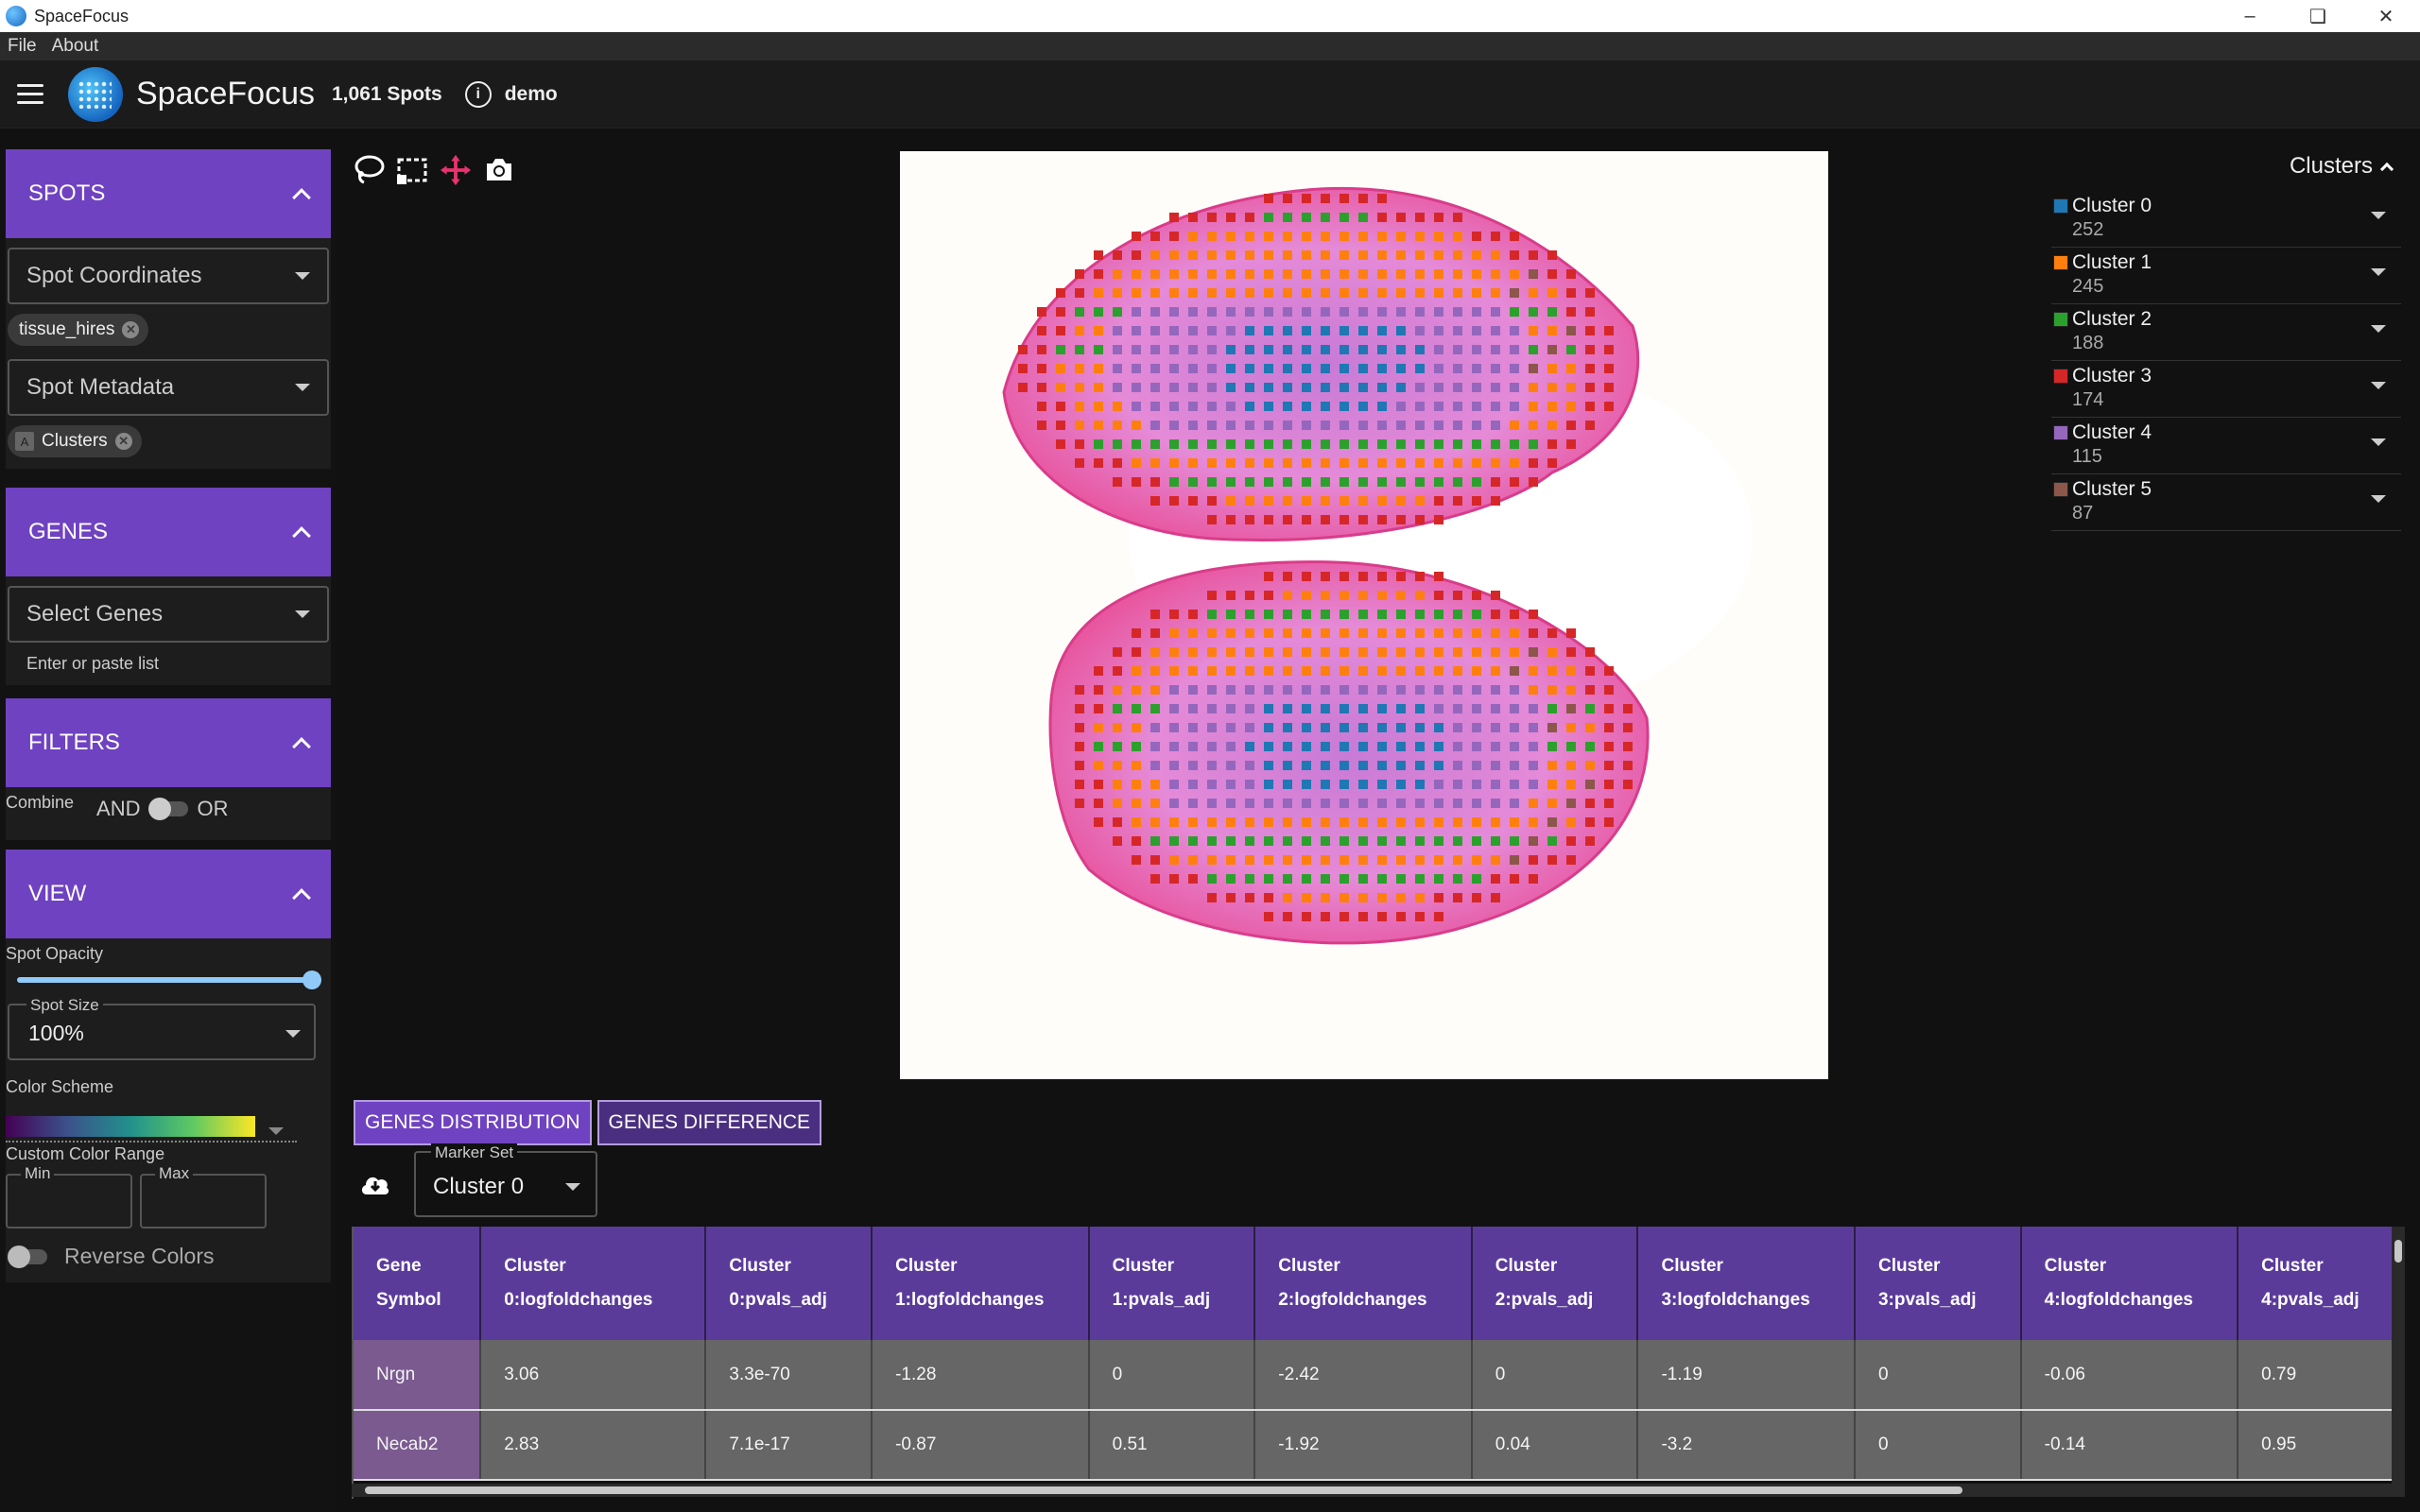 This screenshot has height=1512, width=2420. What do you see at coordinates (1363, 1283) in the screenshot?
I see `column-header: Cluster 2:logfoldchanges` at bounding box center [1363, 1283].